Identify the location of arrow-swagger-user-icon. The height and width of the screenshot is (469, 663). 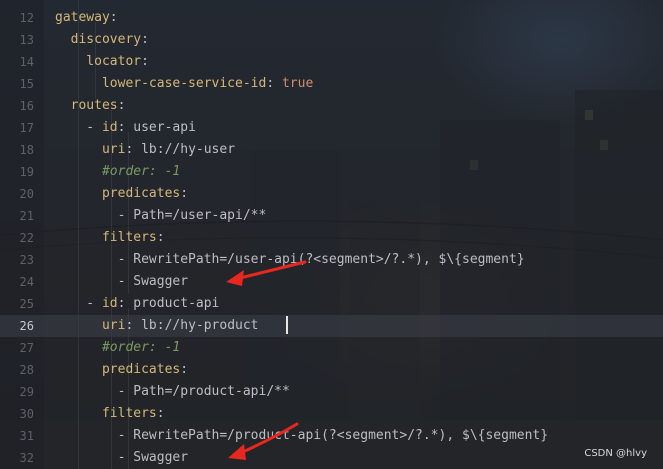
(266, 273).